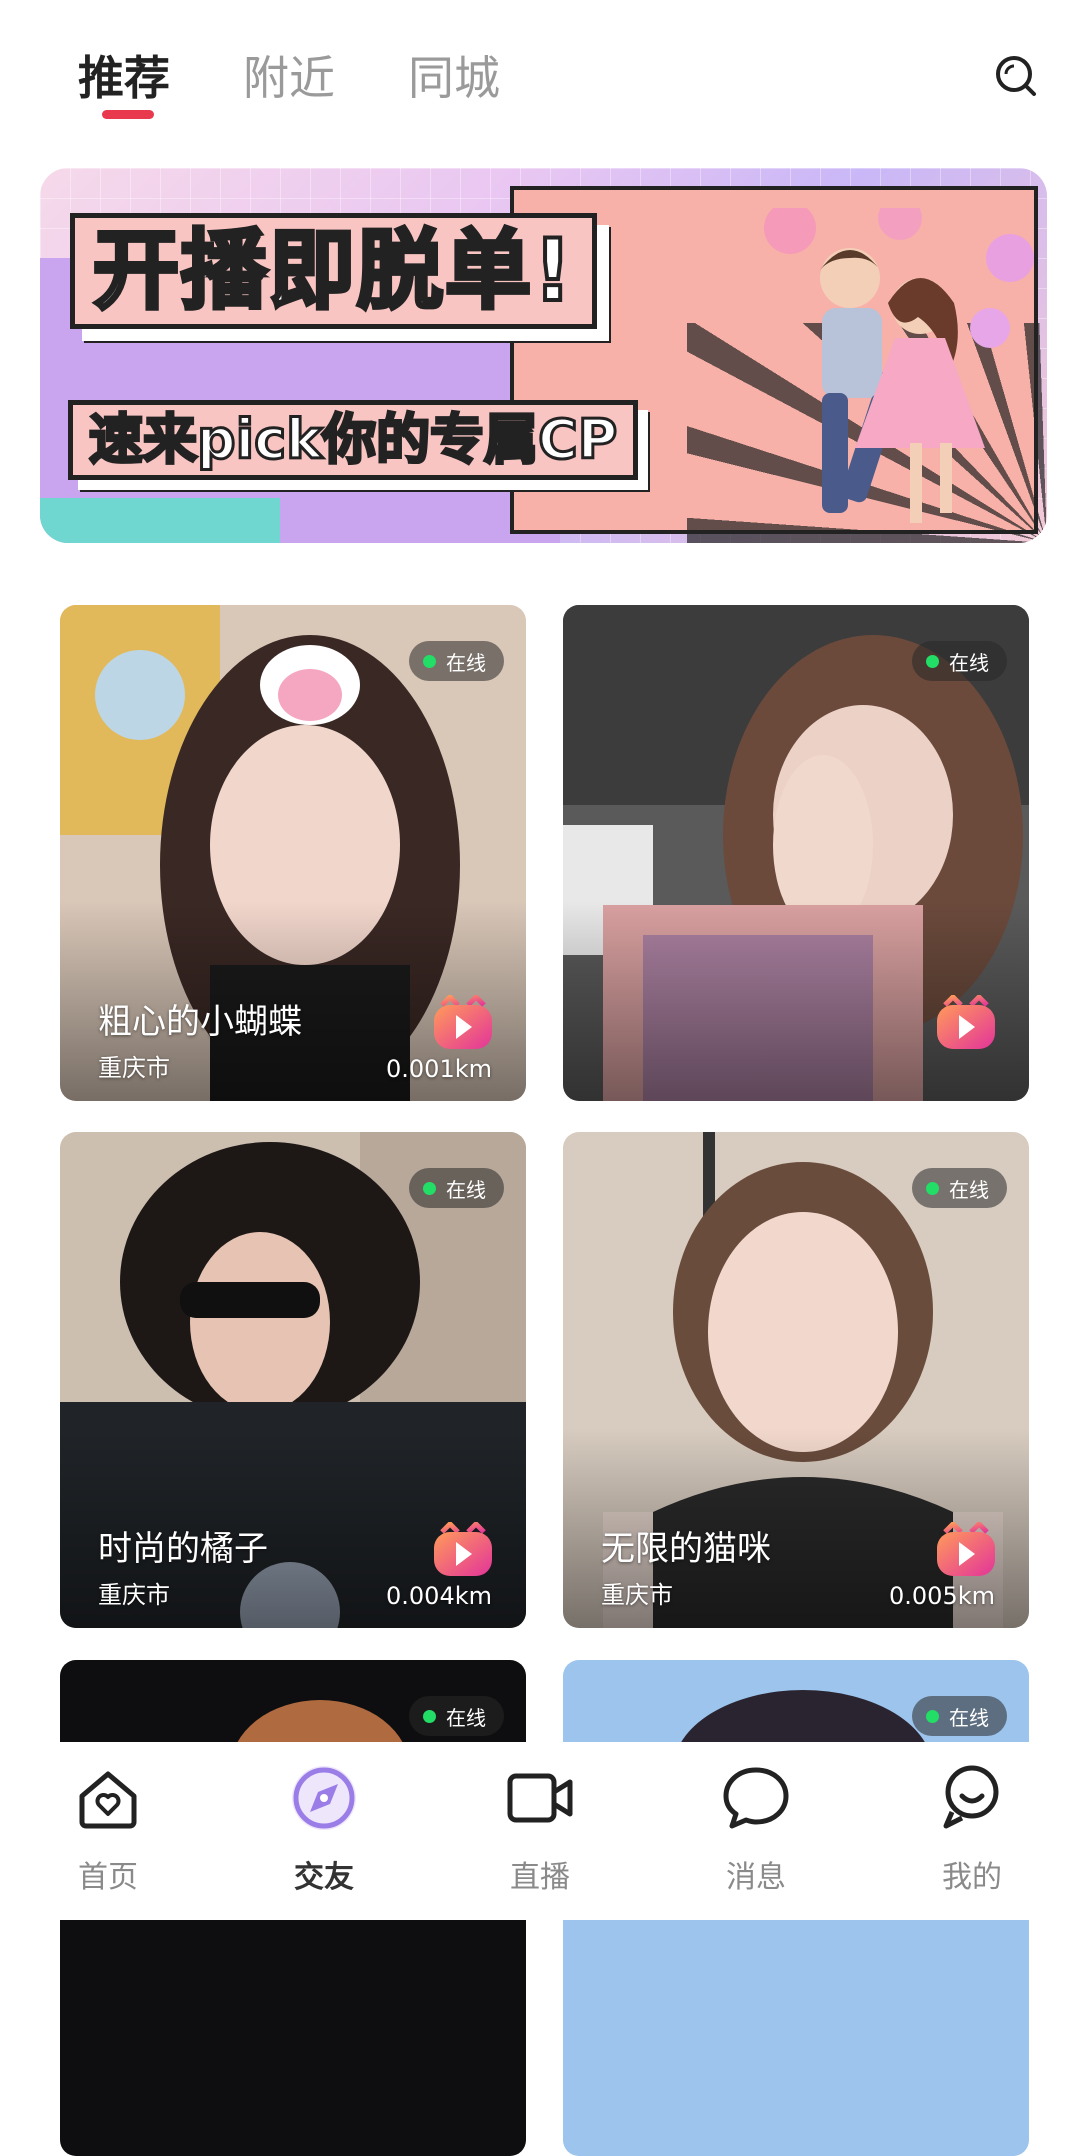 Image resolution: width=1080 pixels, height=2156 pixels. What do you see at coordinates (124, 75) in the screenshot?
I see `tab-recommend: 推荐` at bounding box center [124, 75].